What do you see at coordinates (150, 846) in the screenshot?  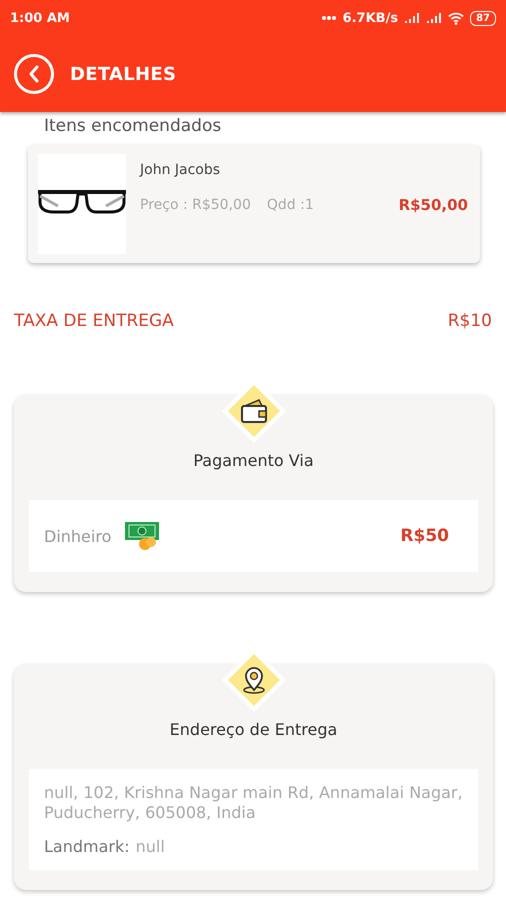 I see `landmark-value: null` at bounding box center [150, 846].